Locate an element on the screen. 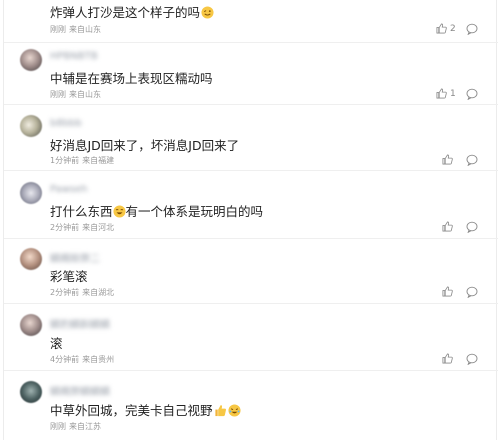 Image resolution: width=500 pixels, height=440 pixels. comment-location: 来自贵州 is located at coordinates (98, 359).